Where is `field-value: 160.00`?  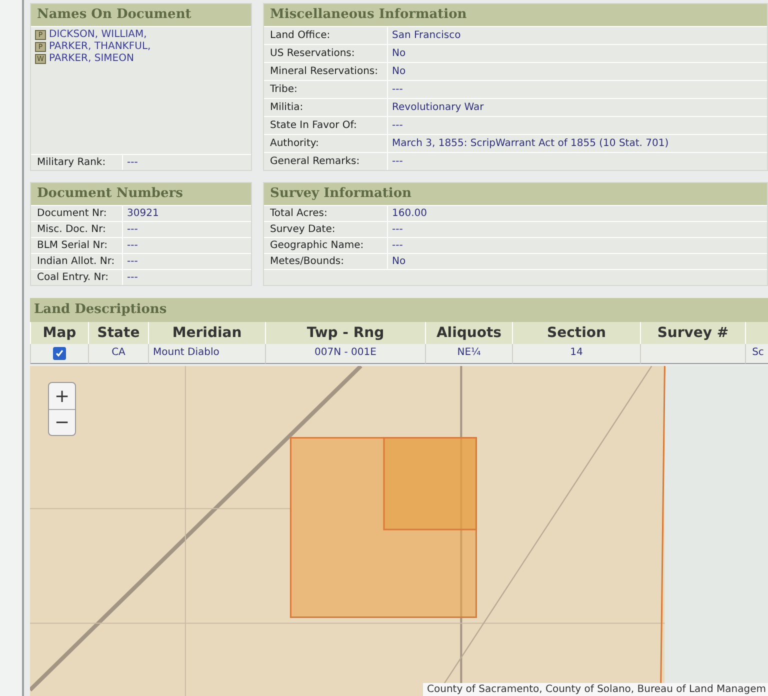
field-value: 160.00 is located at coordinates (409, 213).